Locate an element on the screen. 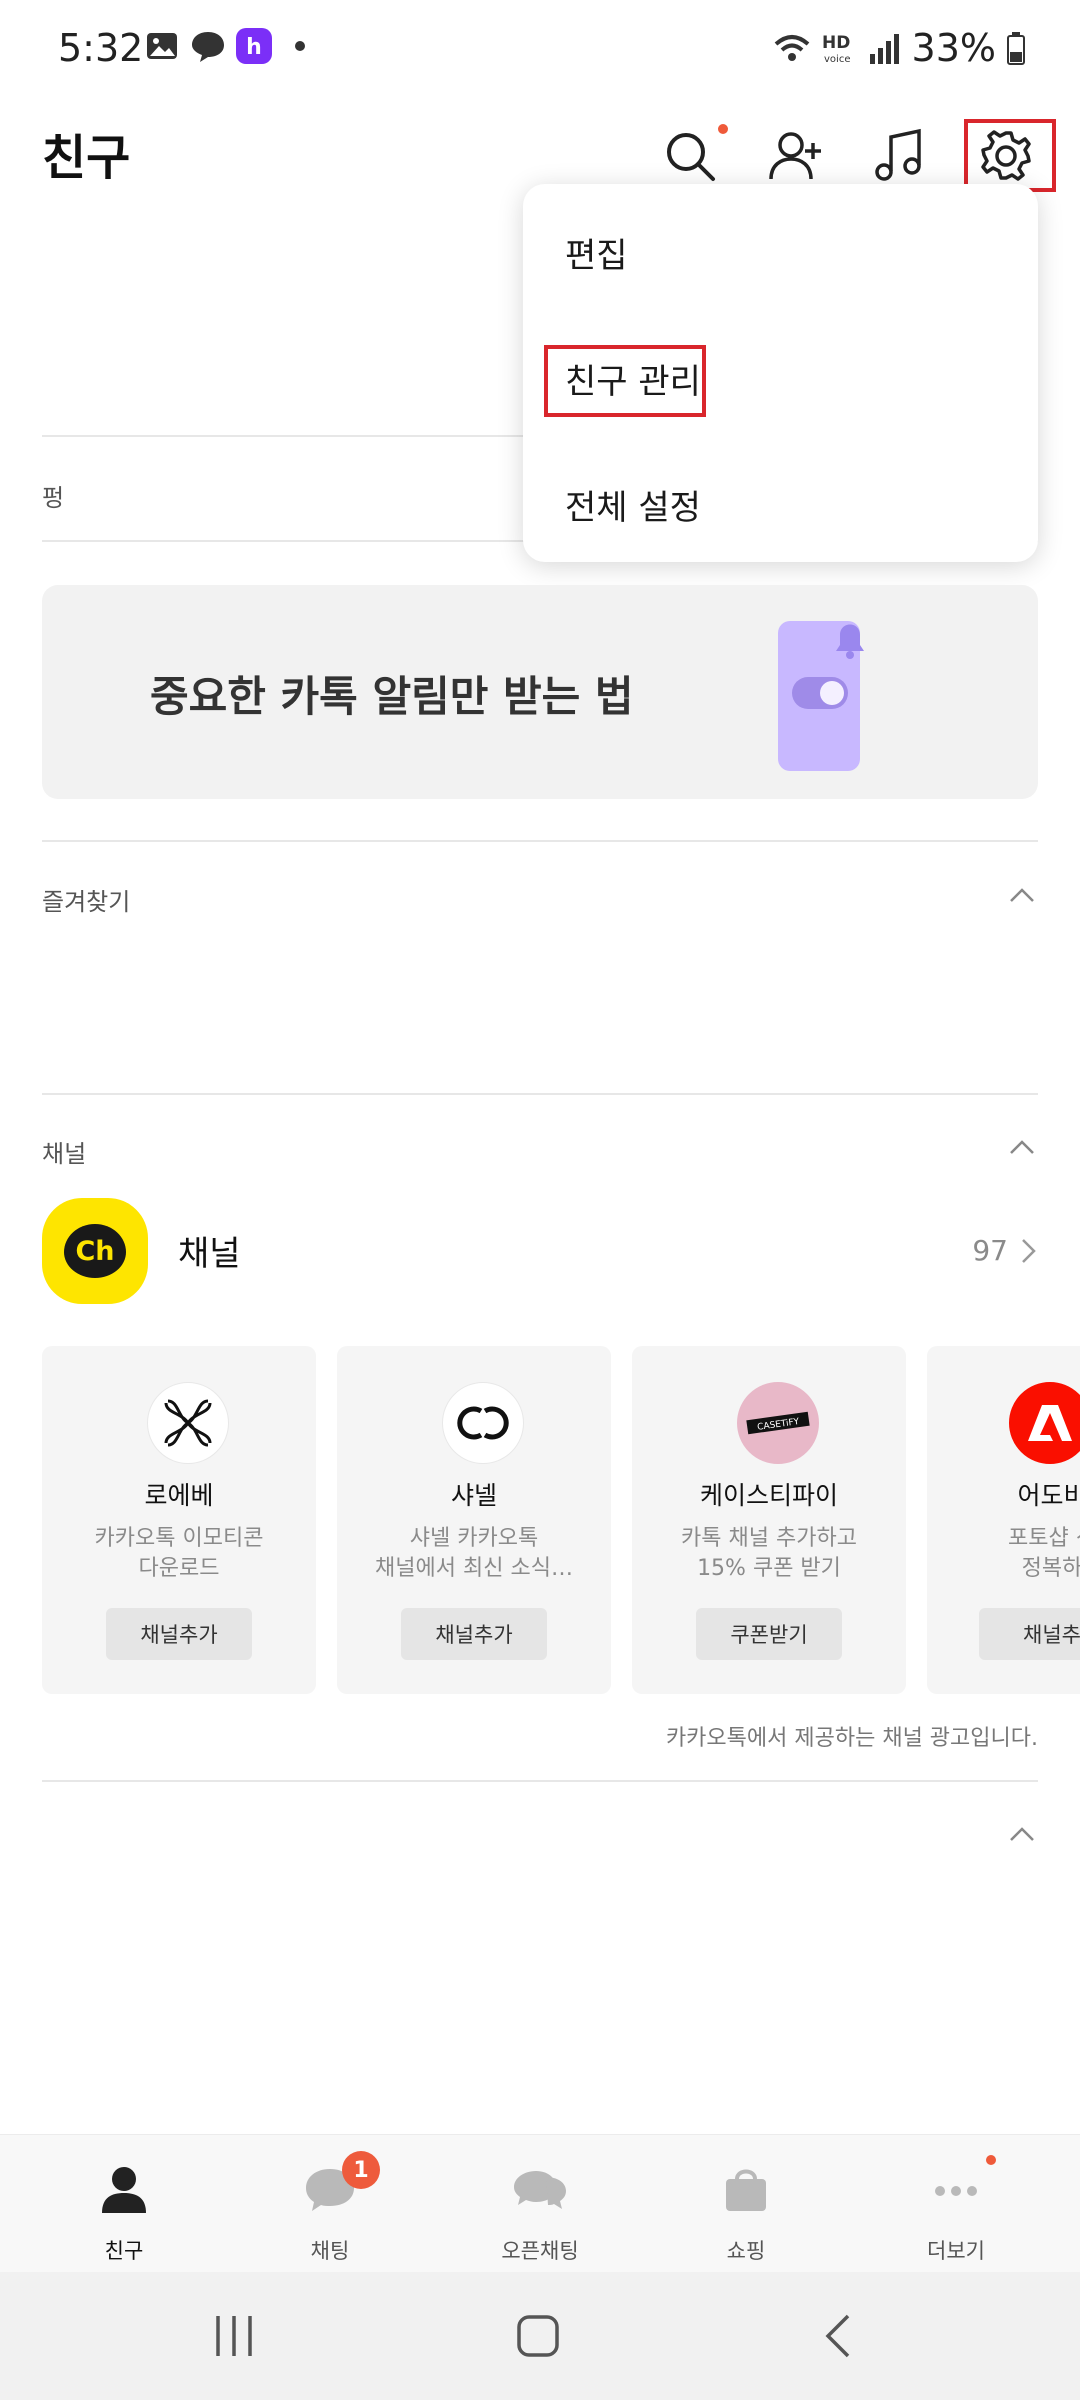 The image size is (1080, 2400). tab-more: 더보기 is located at coordinates (956, 2211).